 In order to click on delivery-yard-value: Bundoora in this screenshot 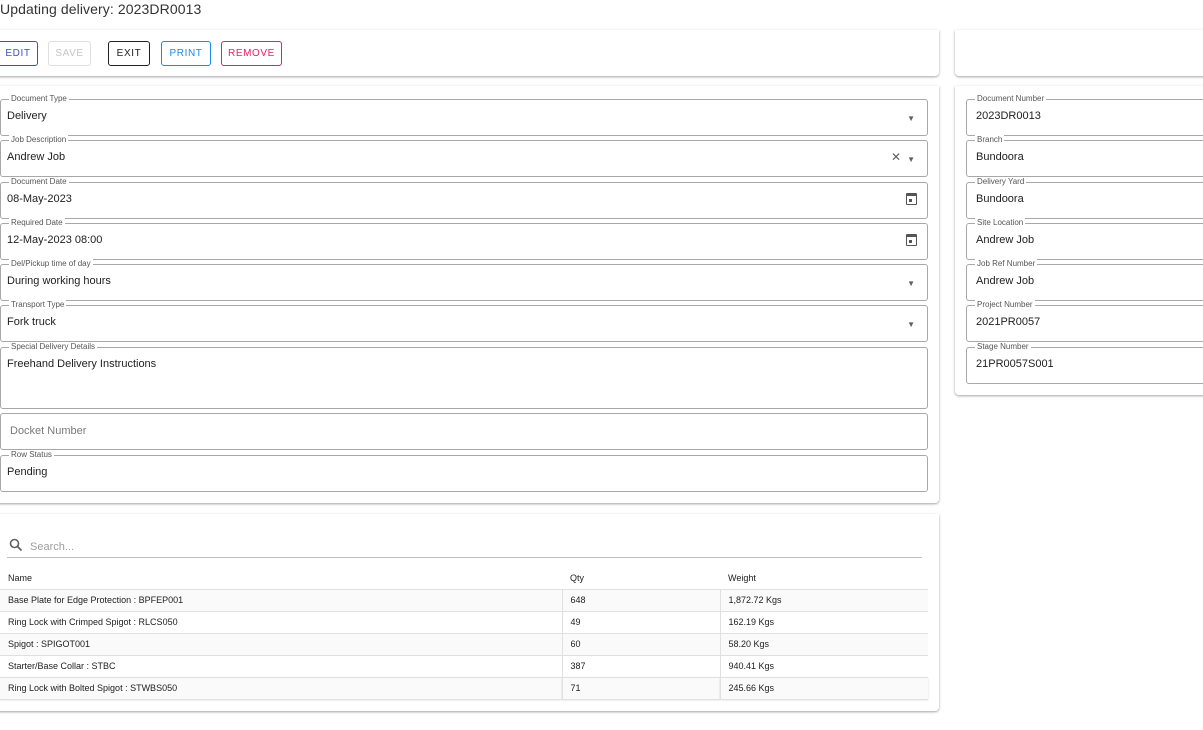, I will do `click(1000, 199)`.